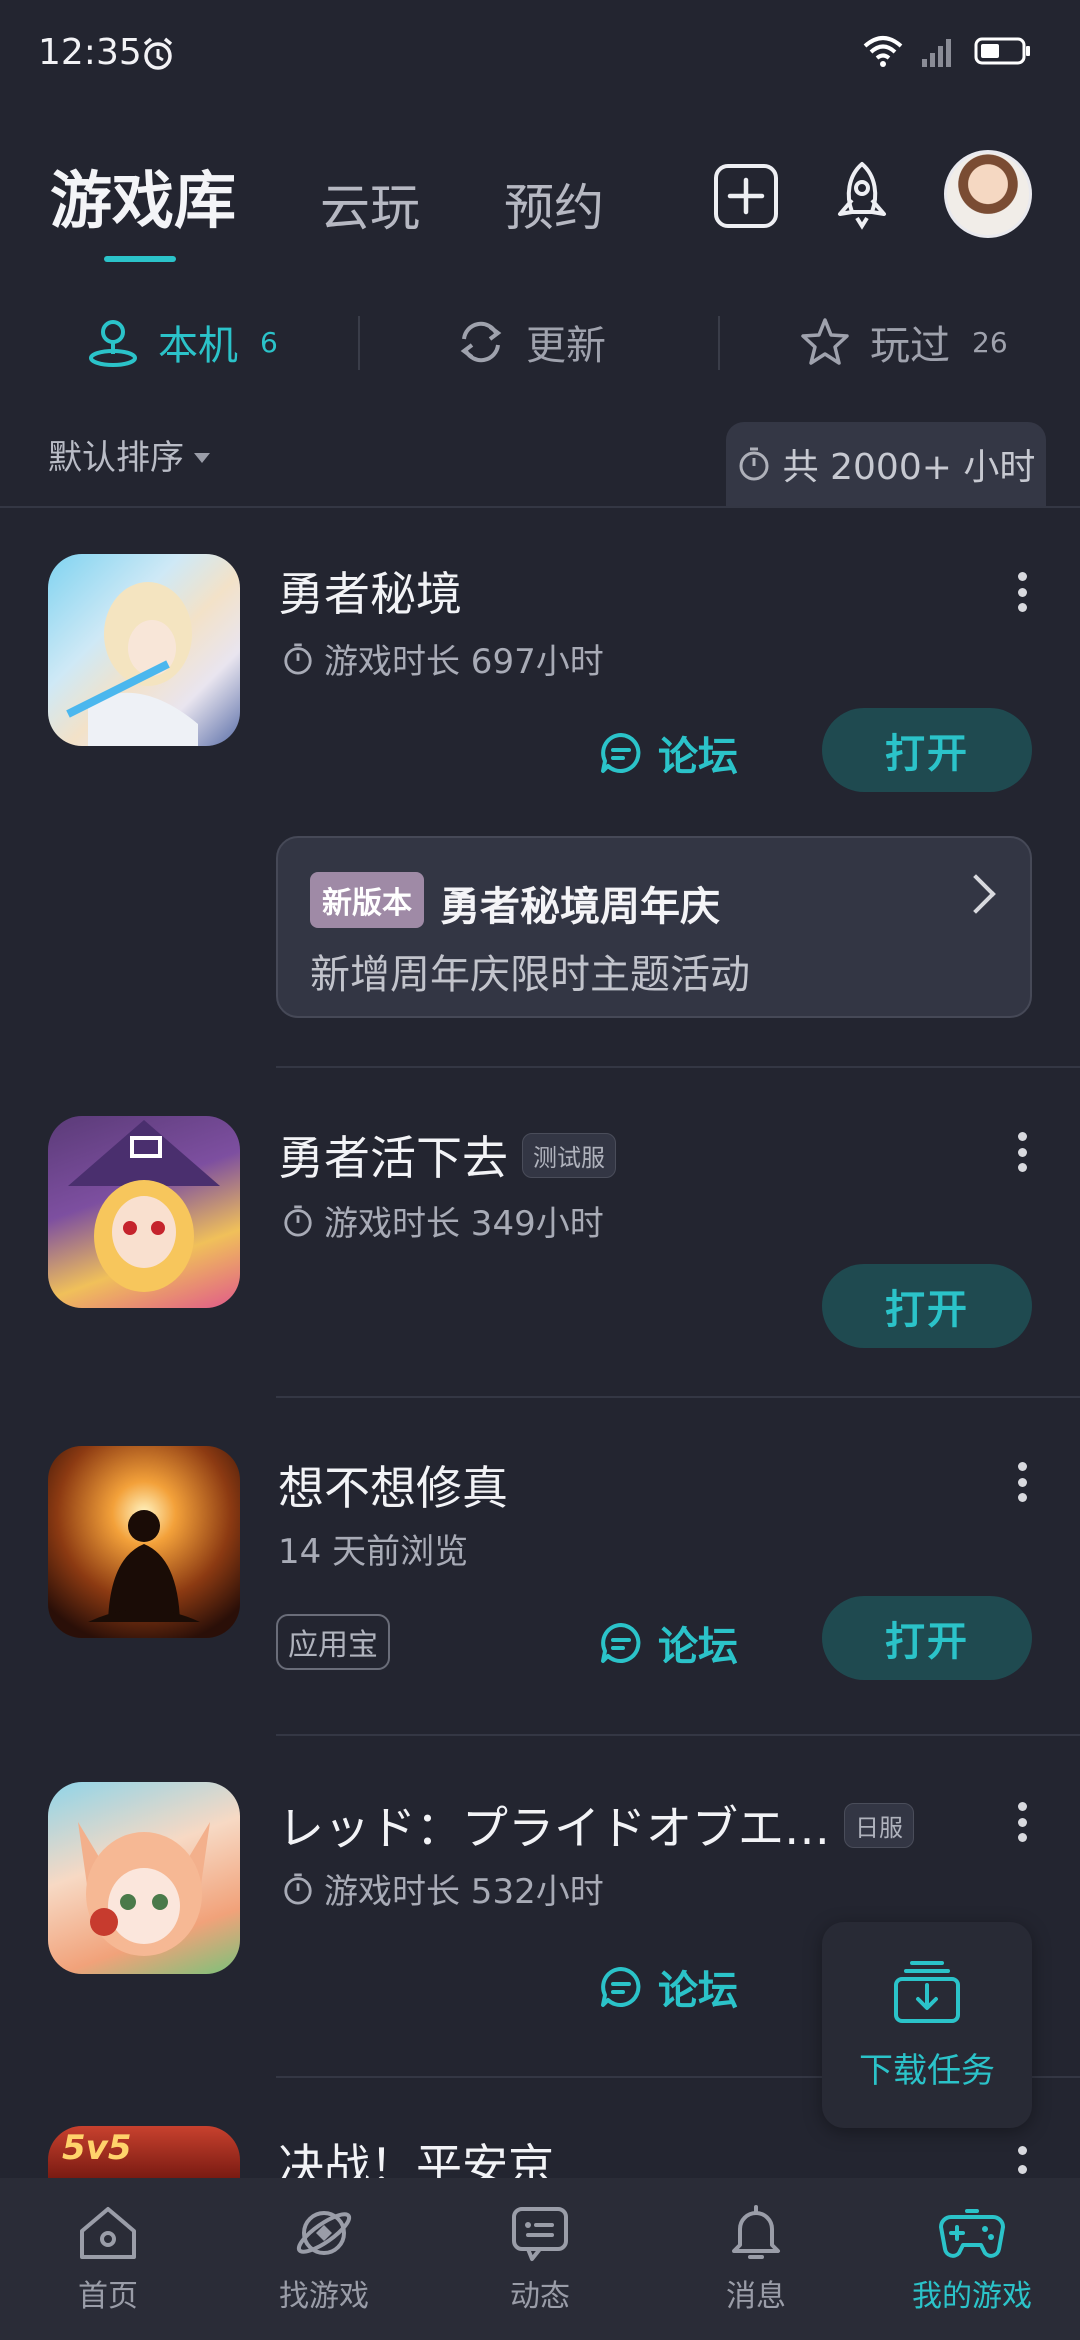 The image size is (1080, 2340). I want to click on game-playtime-label: 游戏时长 697小时, so click(464, 662).